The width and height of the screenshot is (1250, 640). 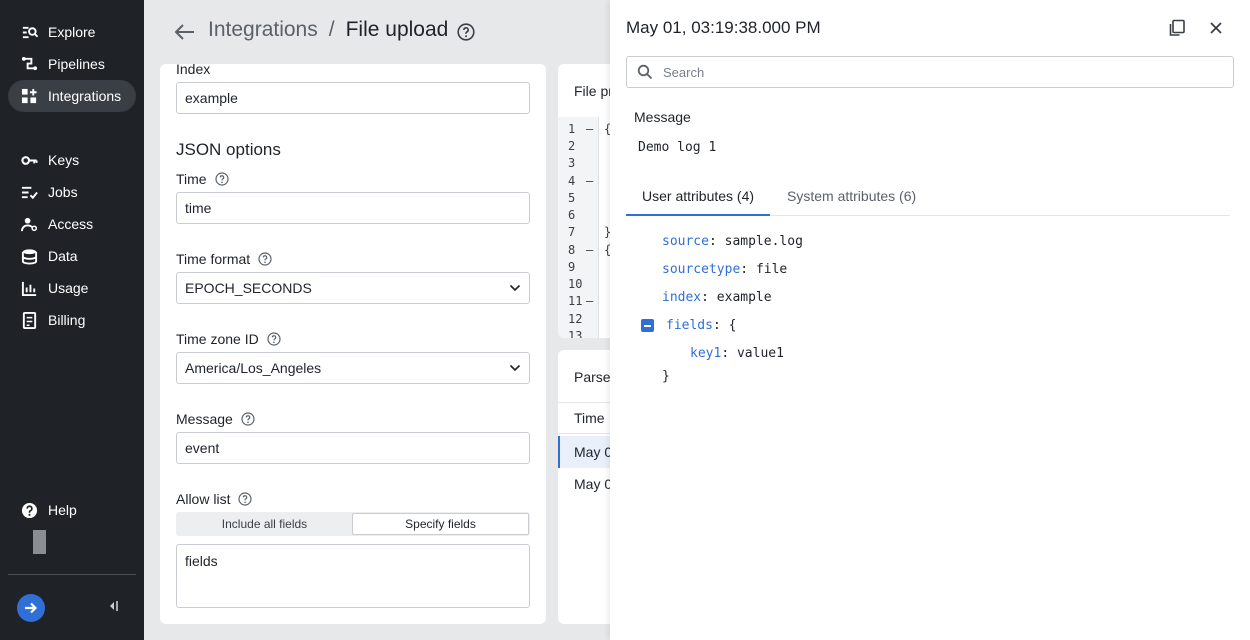 What do you see at coordinates (29, 510) in the screenshot?
I see `help-icon` at bounding box center [29, 510].